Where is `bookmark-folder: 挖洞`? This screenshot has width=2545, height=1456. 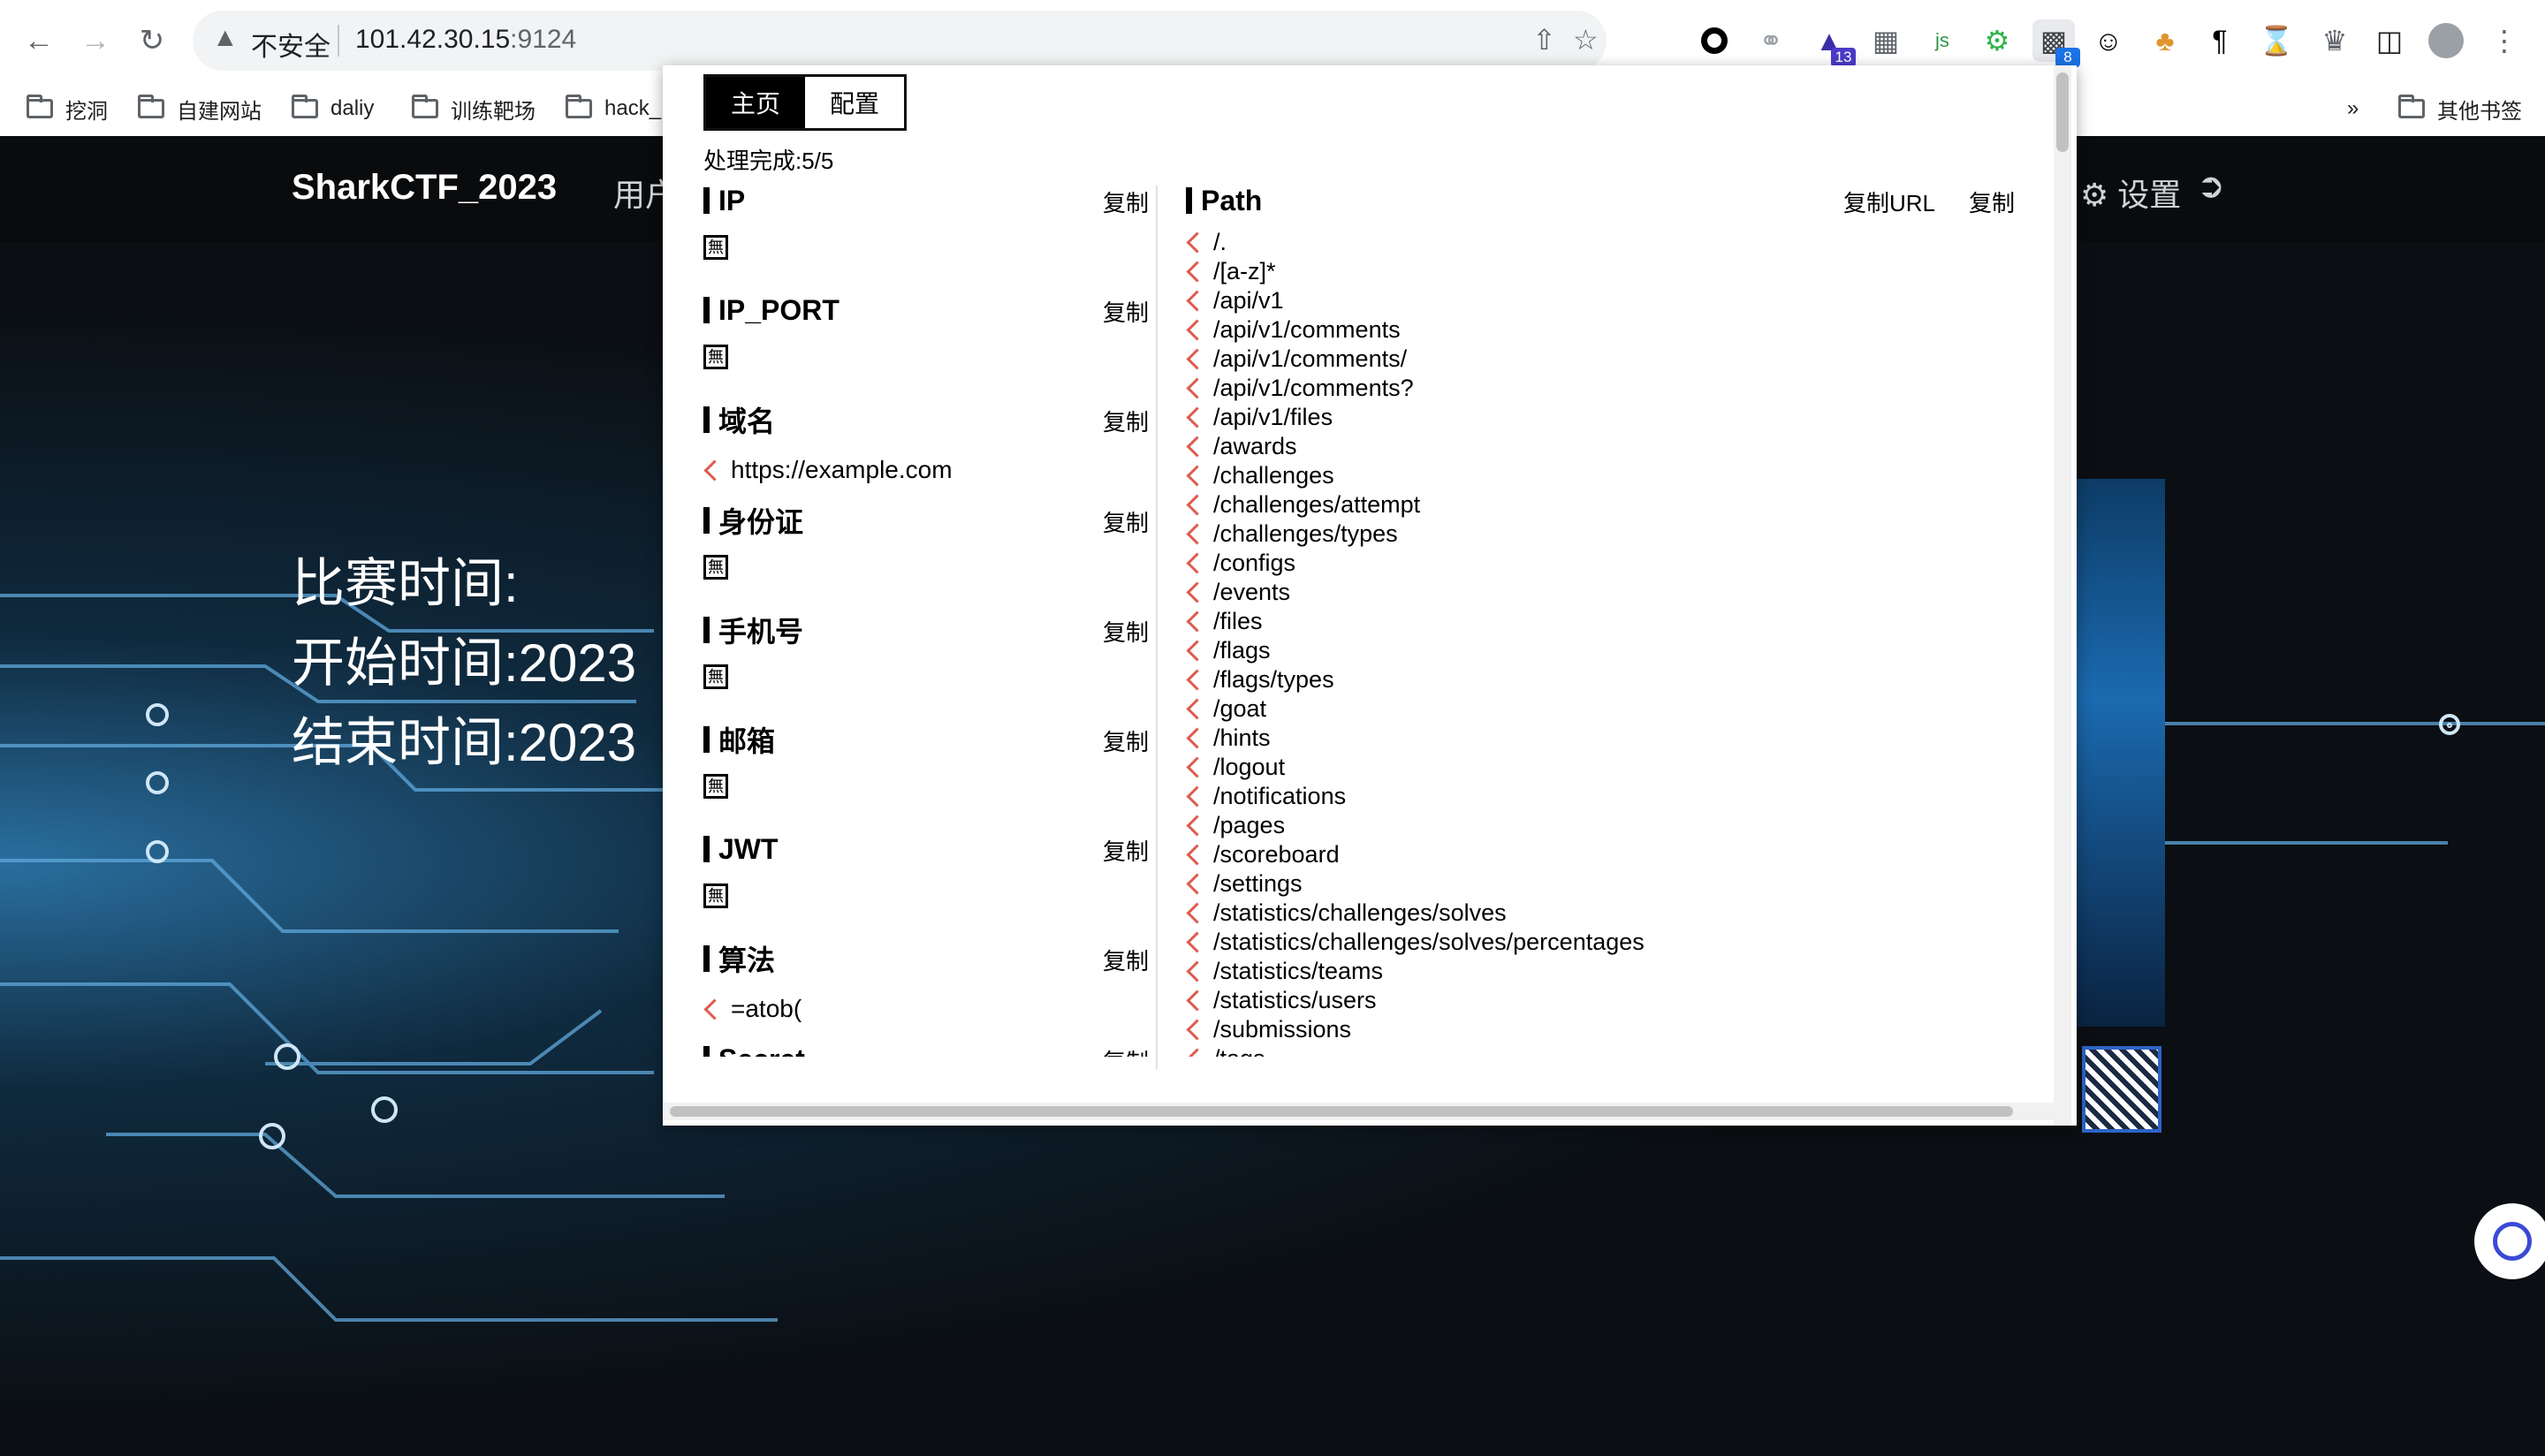 bookmark-folder: 挖洞 is located at coordinates (67, 108).